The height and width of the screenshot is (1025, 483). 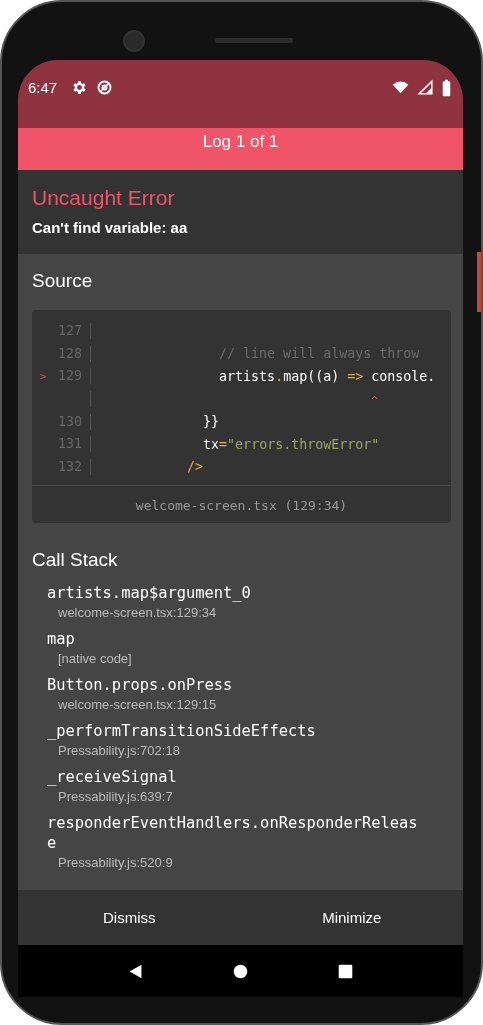 I want to click on stack-frame-location: welcome-screen.tsx:129:34, so click(x=137, y=613).